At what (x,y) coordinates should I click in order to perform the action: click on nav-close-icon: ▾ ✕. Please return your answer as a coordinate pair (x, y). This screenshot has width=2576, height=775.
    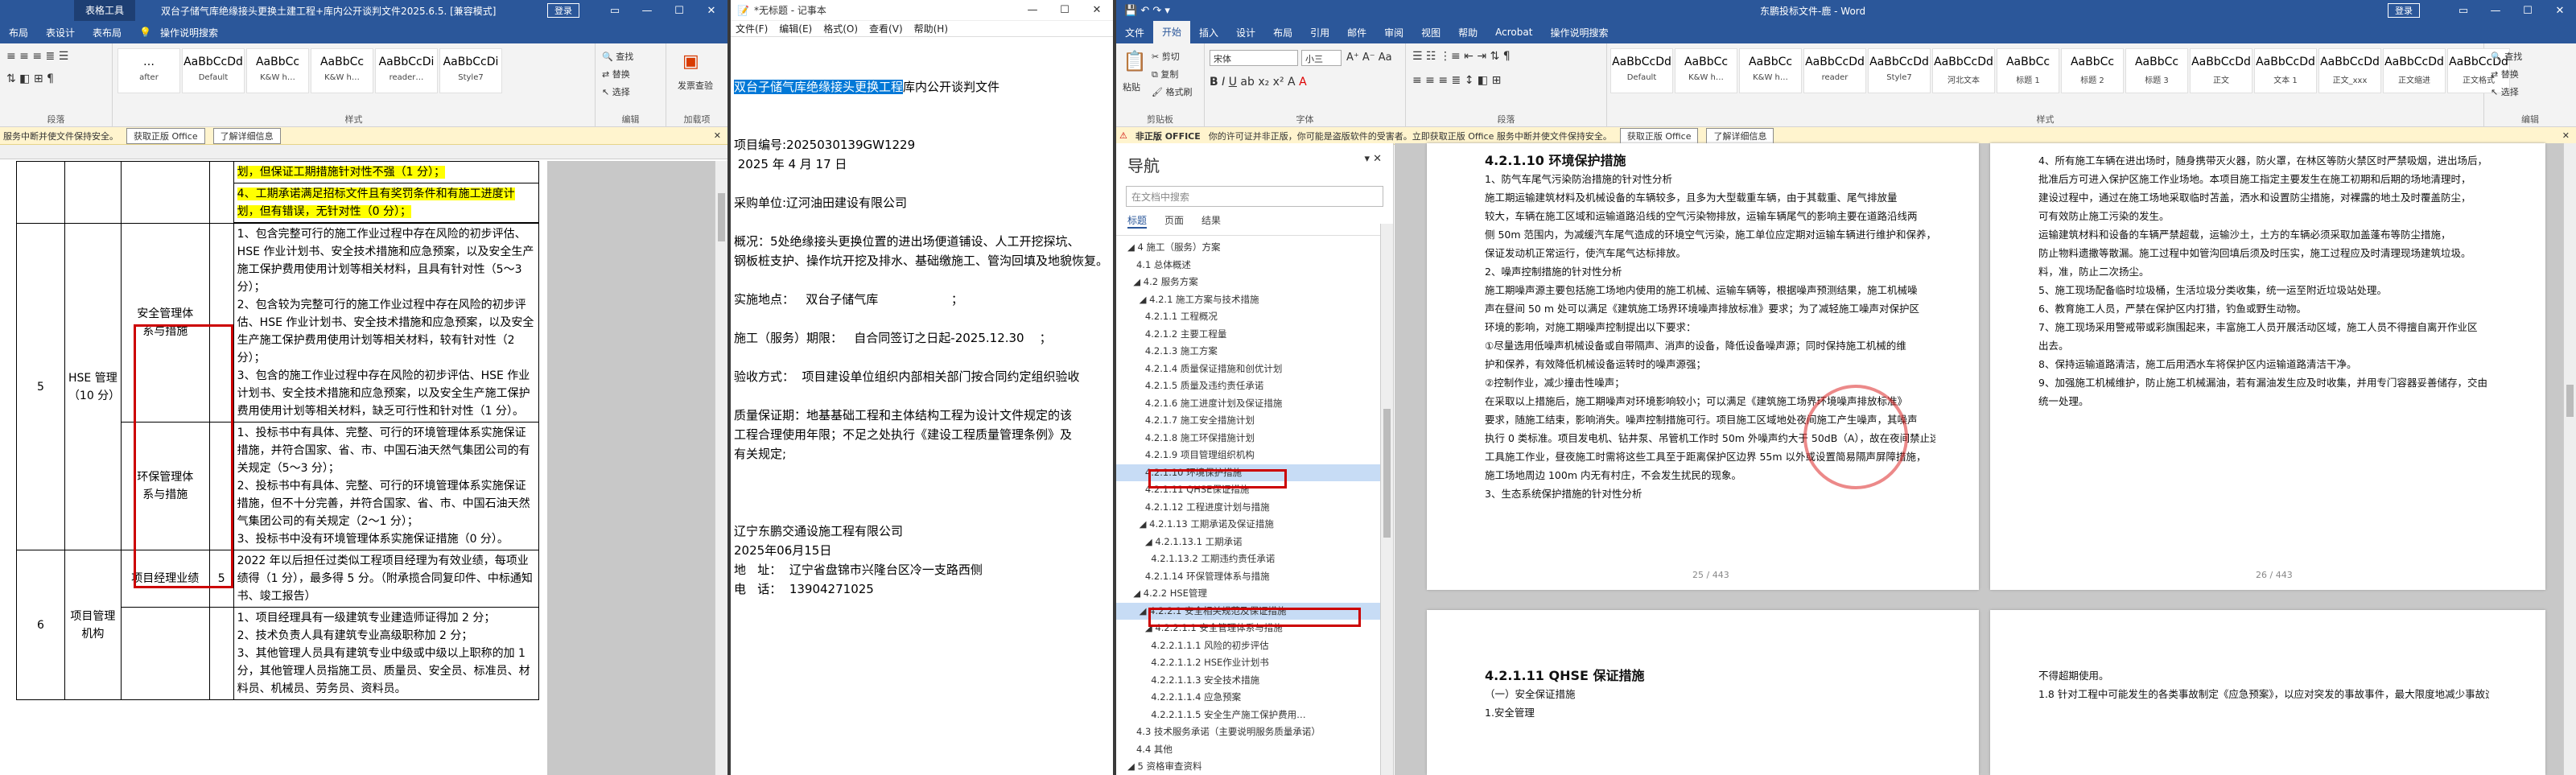
    Looking at the image, I should click on (1373, 159).